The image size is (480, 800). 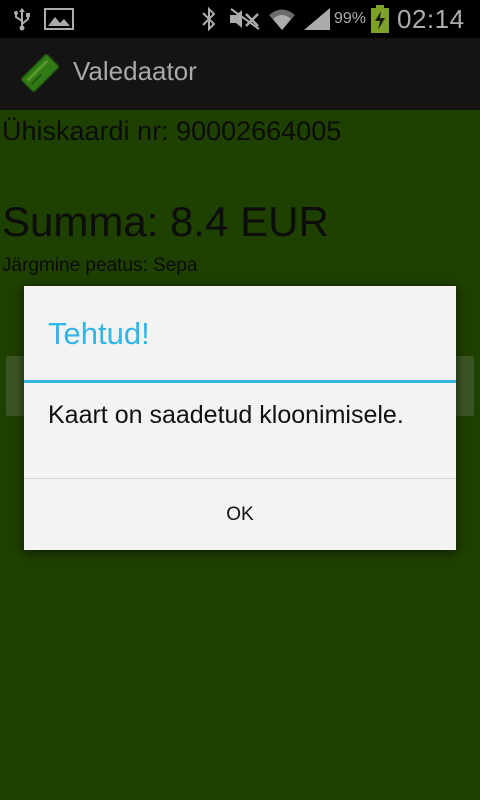 I want to click on dialog-message: Kaart on saadetud kloonimisele., so click(x=226, y=415).